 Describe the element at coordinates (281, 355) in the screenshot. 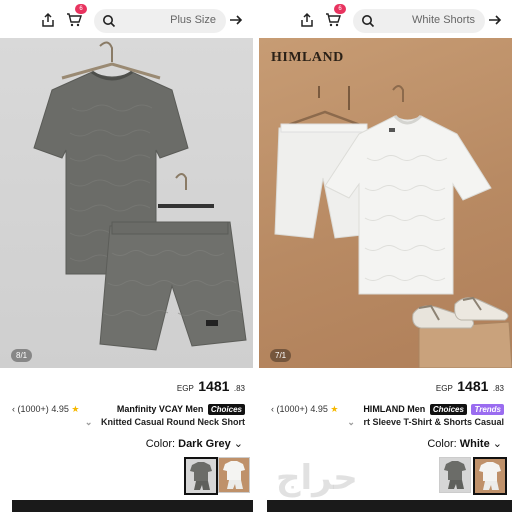

I see `image-counter: 7/1` at that location.